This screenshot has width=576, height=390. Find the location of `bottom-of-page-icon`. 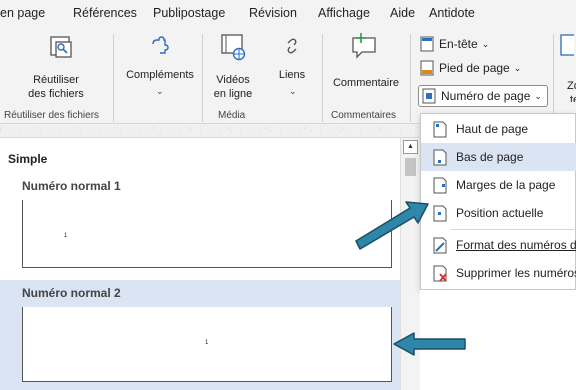

bottom-of-page-icon is located at coordinates (440, 157).